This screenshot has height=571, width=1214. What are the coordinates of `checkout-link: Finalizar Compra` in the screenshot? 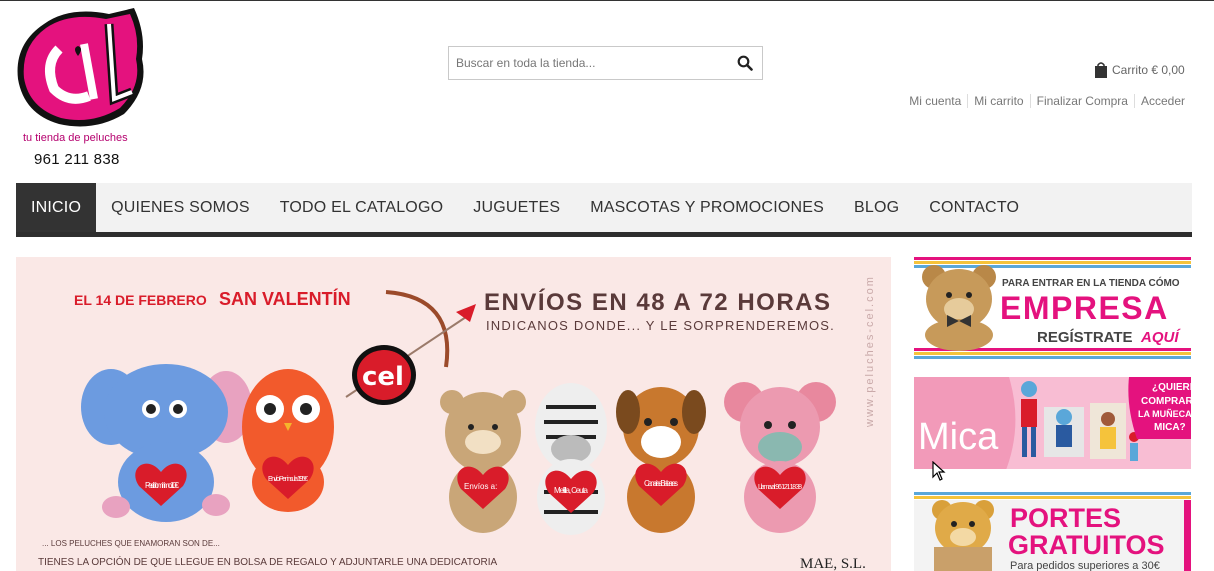 It's located at (1081, 101).